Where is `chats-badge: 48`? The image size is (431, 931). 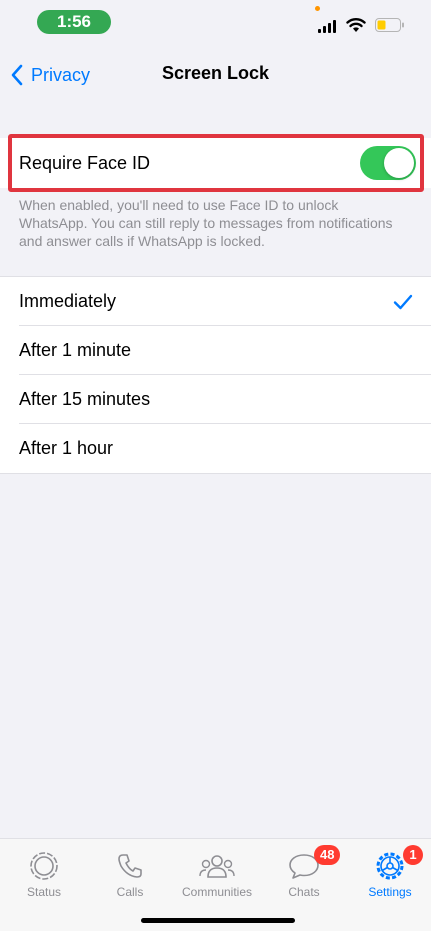 chats-badge: 48 is located at coordinates (327, 855).